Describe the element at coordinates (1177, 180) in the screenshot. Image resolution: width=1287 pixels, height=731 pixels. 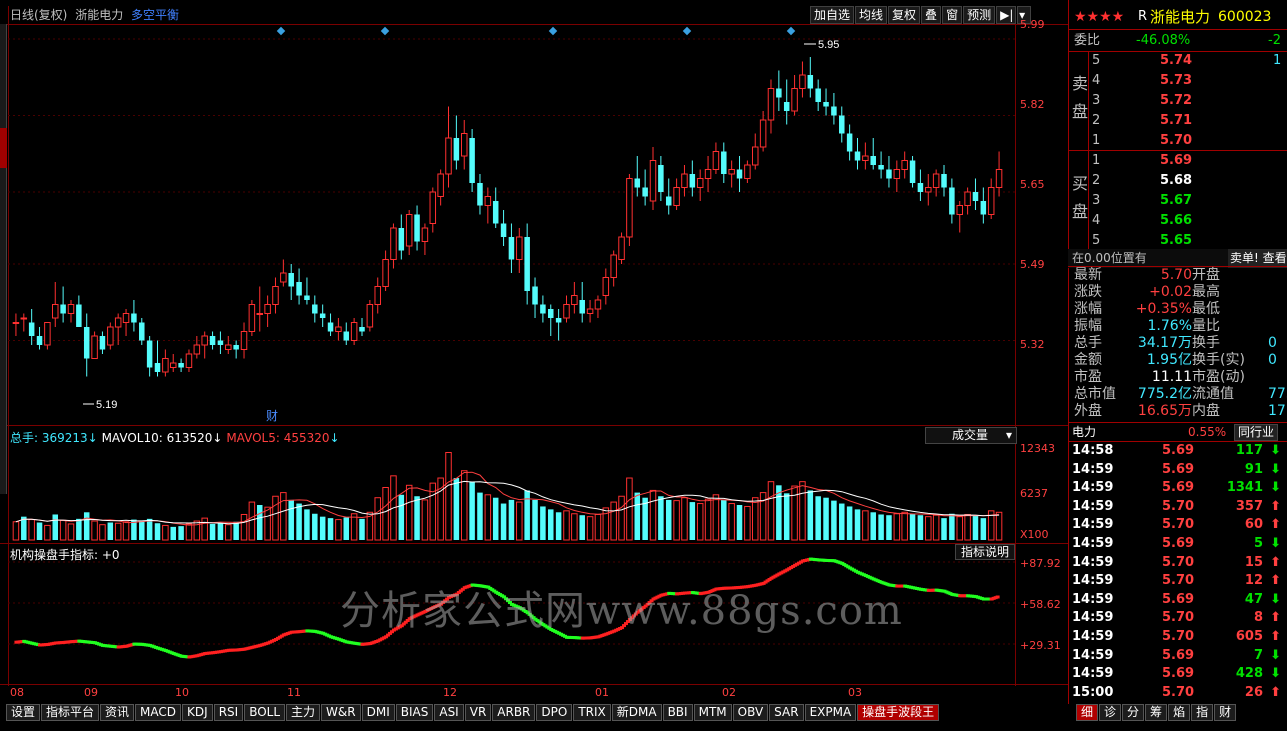
I see `bid-row: 2 5.68` at that location.